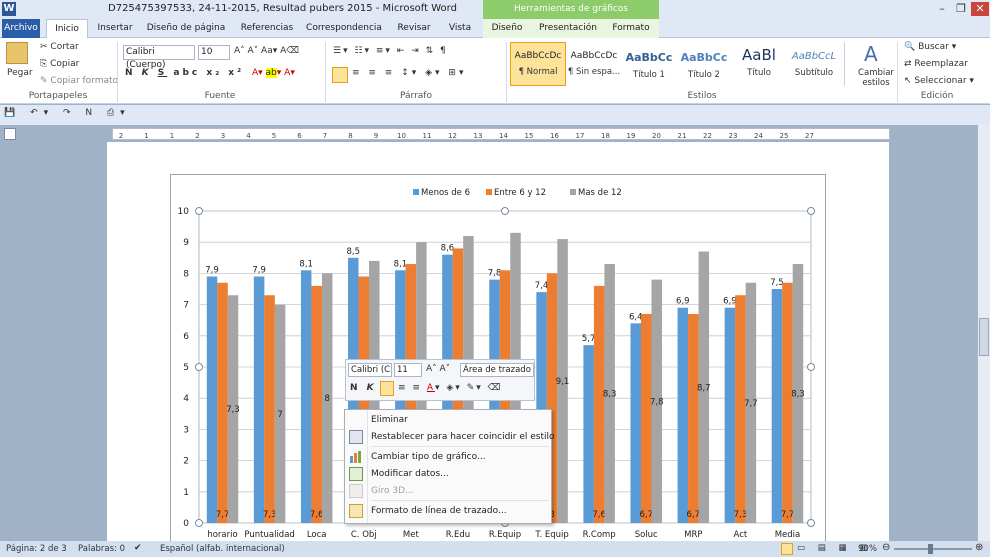  Describe the element at coordinates (376, 136) in the screenshot. I see `ruler-tick-label: 9` at that location.